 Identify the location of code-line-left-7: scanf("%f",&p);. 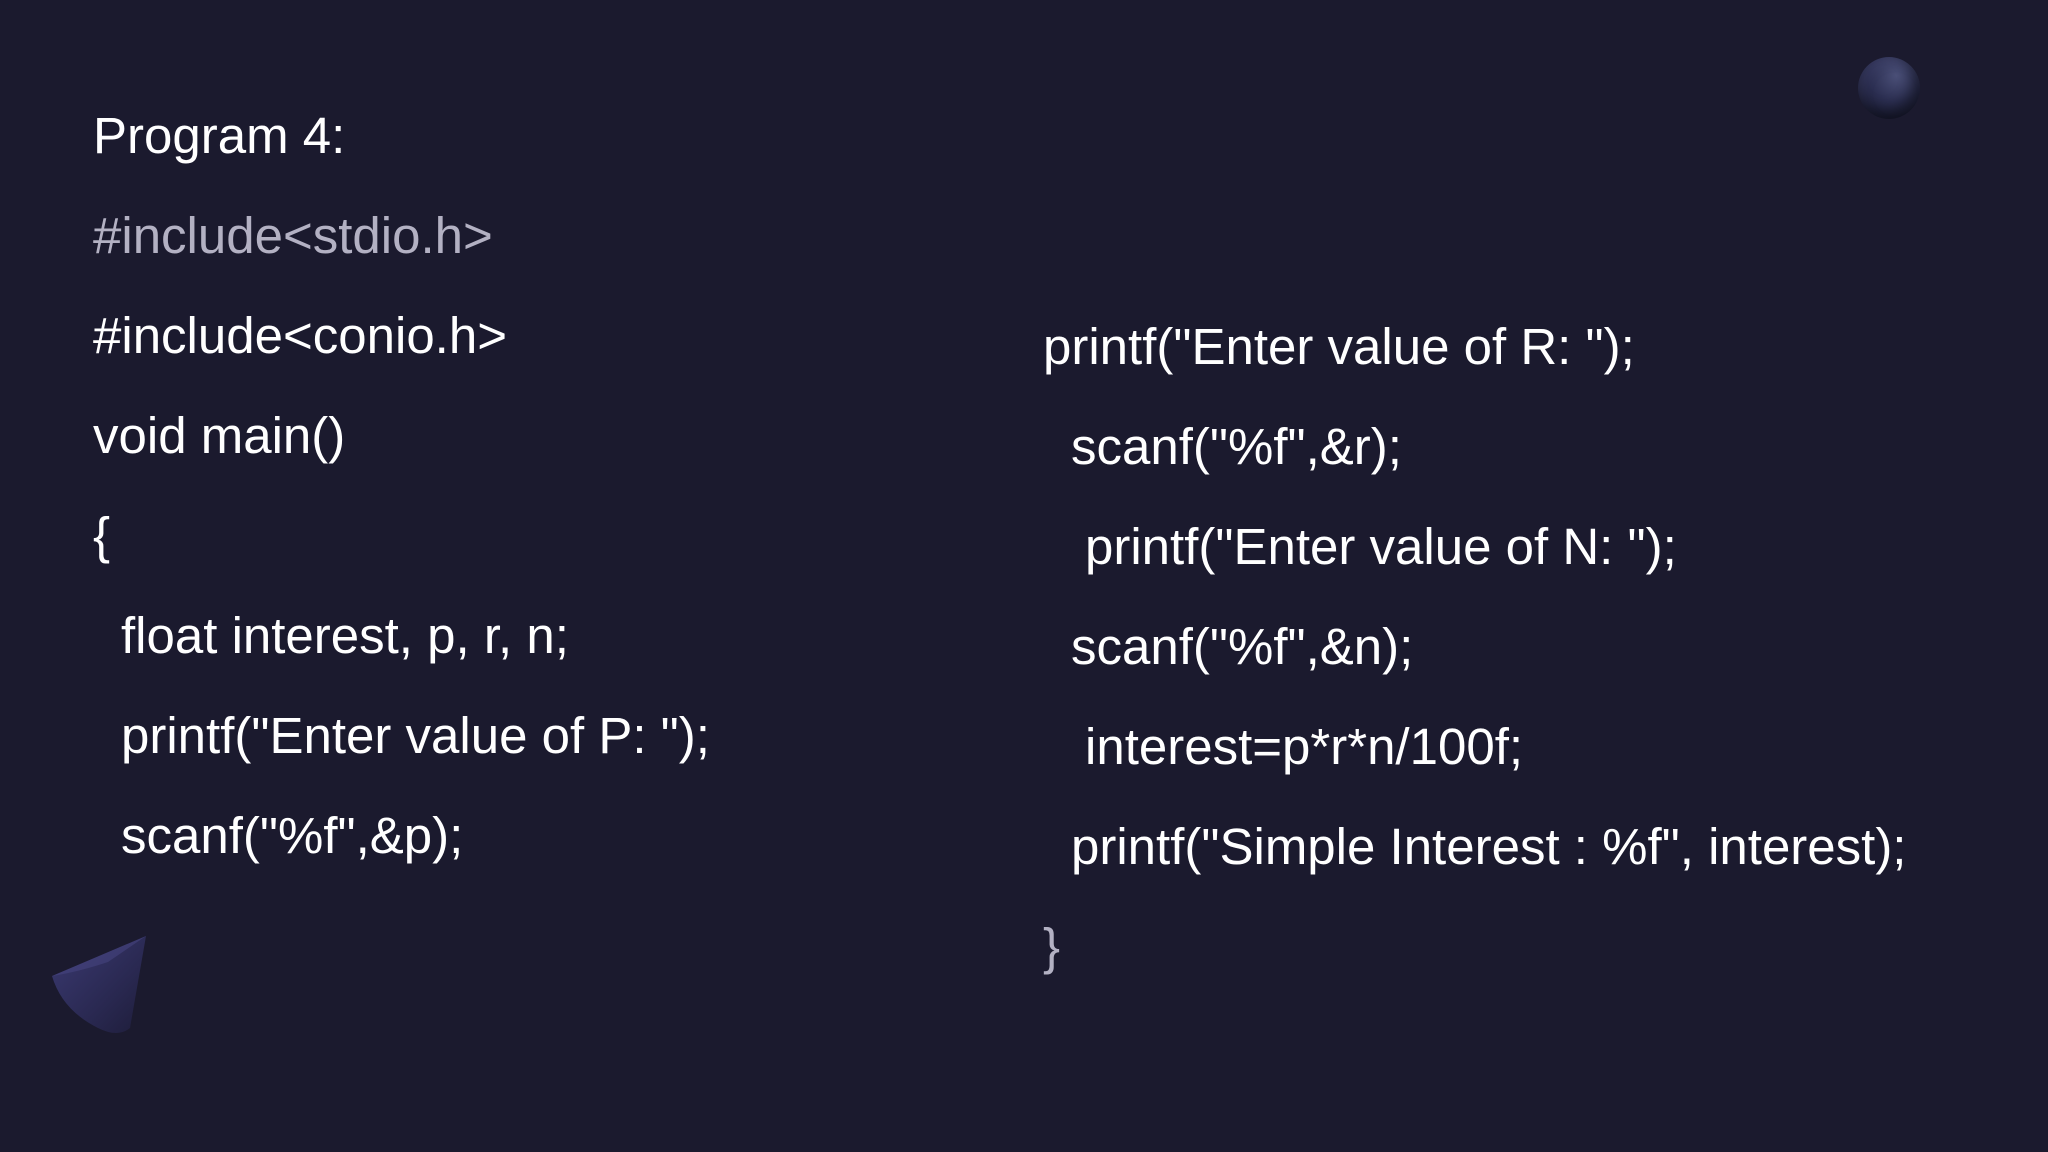
(292, 835).